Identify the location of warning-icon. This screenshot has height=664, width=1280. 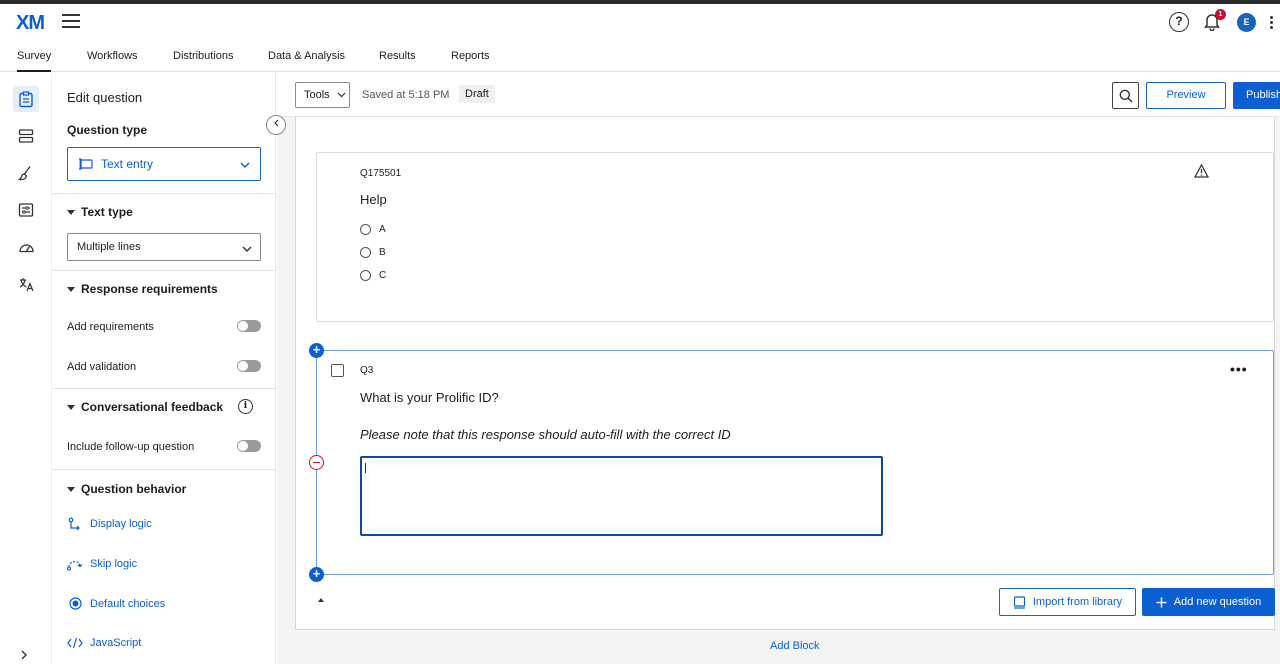
(1201, 172).